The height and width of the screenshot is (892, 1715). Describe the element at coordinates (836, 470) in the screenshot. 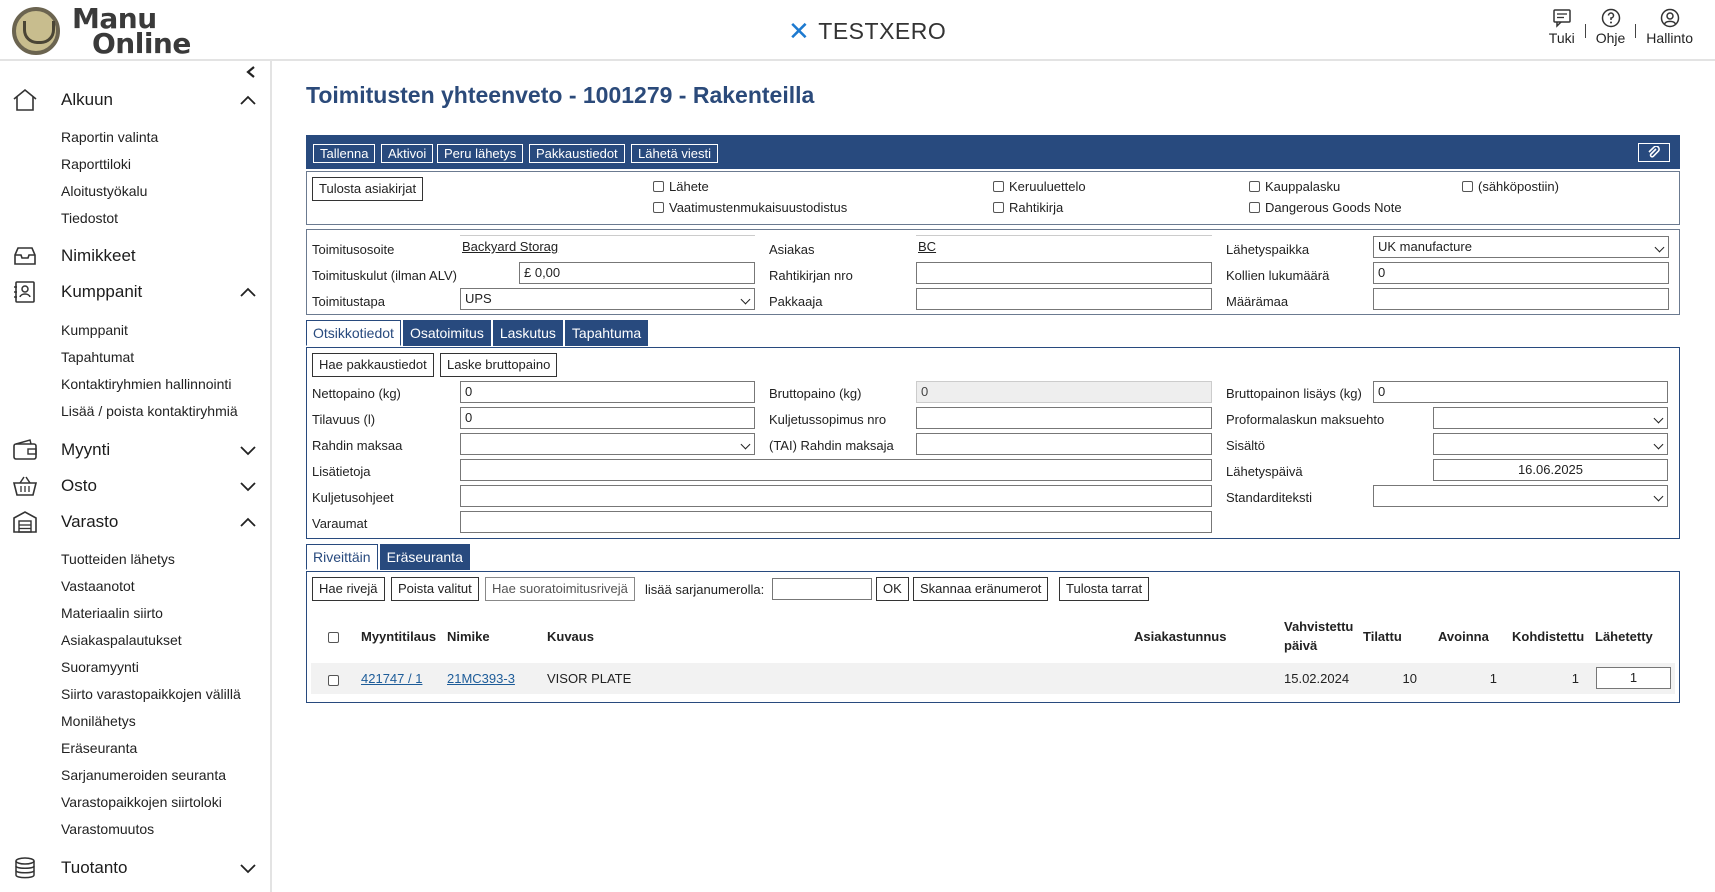

I see `lisatietoja-input` at that location.